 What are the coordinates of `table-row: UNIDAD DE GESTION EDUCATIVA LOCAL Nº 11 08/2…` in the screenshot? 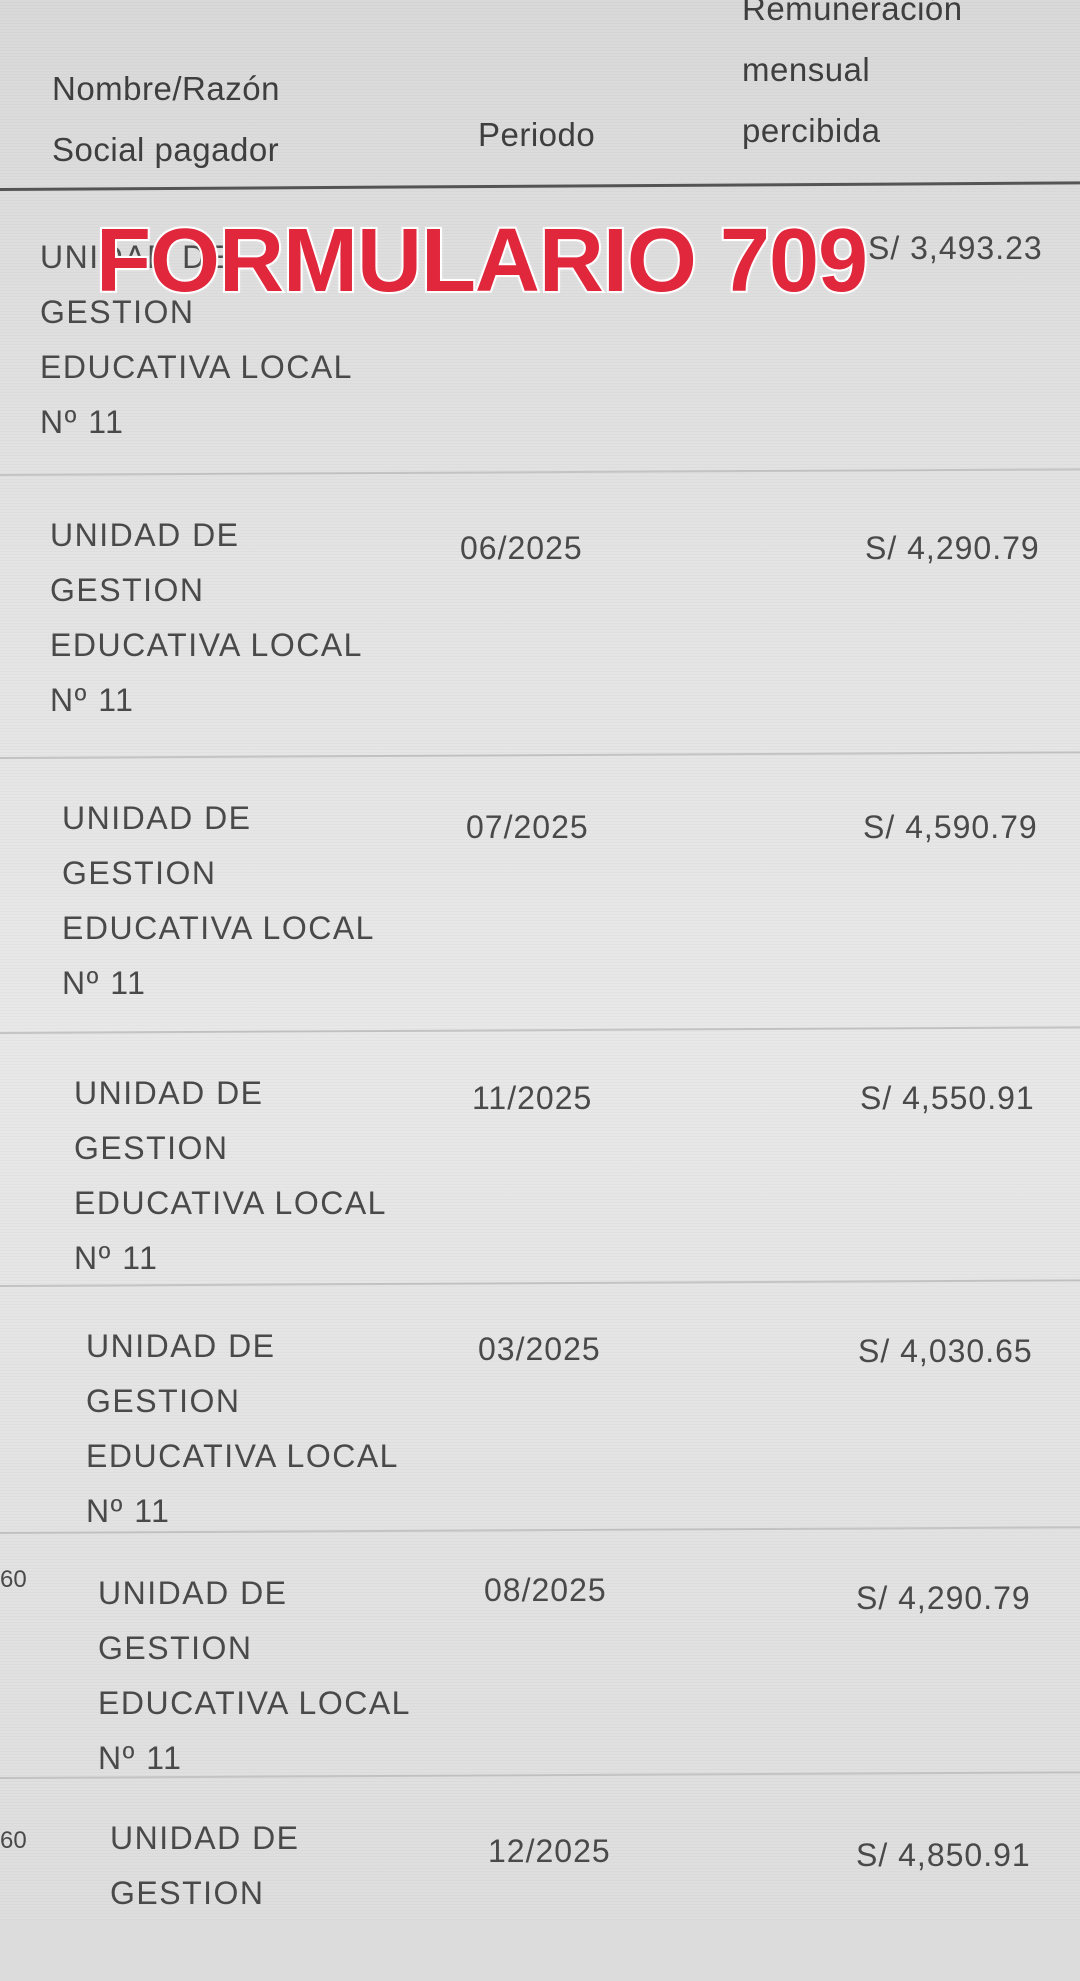 It's located at (540, 1658).